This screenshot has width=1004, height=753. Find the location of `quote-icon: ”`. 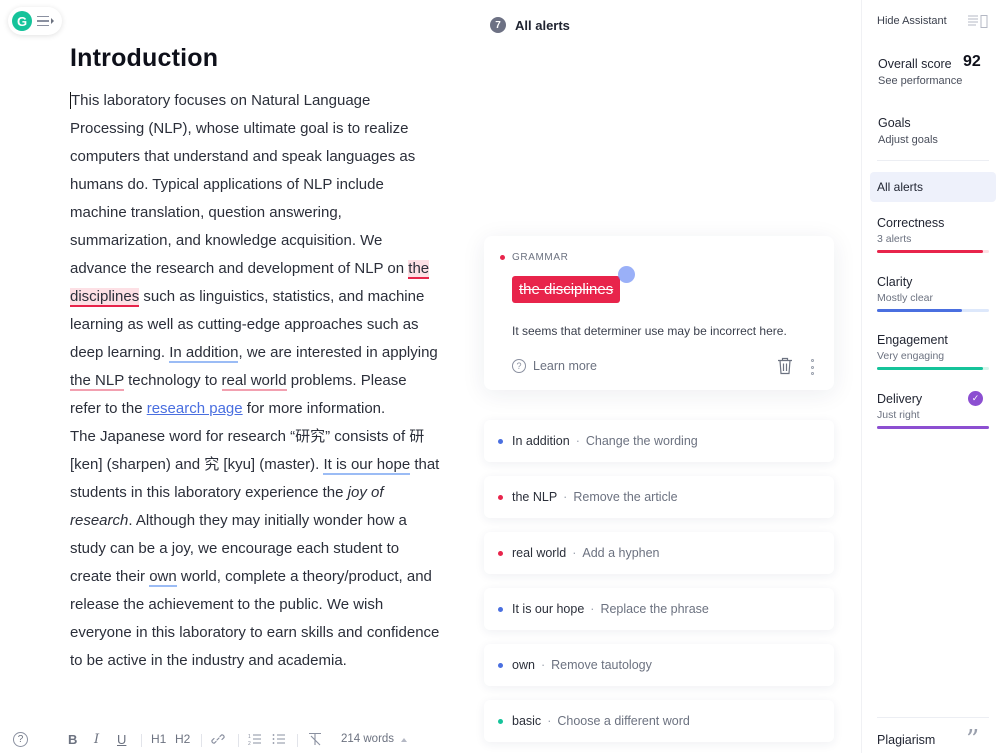

quote-icon: ” is located at coordinates (972, 740).